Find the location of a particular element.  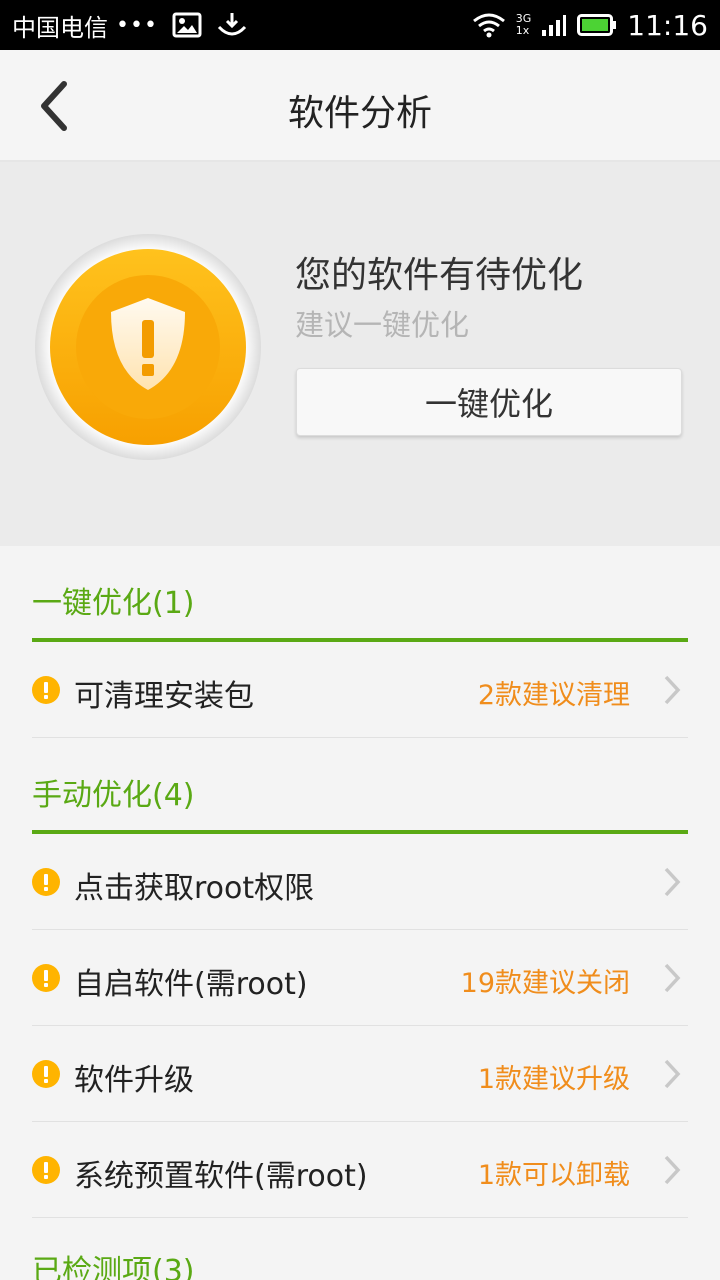

section-title: 手动优化(4) is located at coordinates (113, 795).